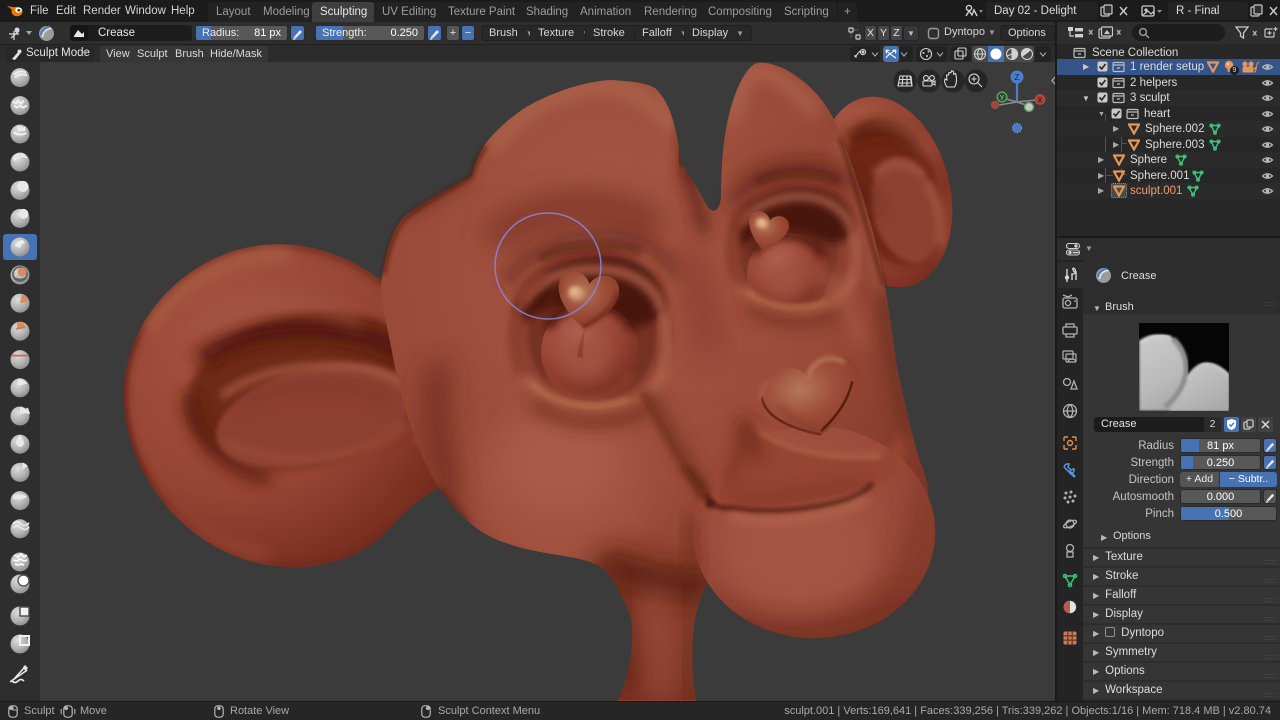 This screenshot has height=720, width=1280. What do you see at coordinates (1002, 98) in the screenshot?
I see `svg-text: Y` at bounding box center [1002, 98].